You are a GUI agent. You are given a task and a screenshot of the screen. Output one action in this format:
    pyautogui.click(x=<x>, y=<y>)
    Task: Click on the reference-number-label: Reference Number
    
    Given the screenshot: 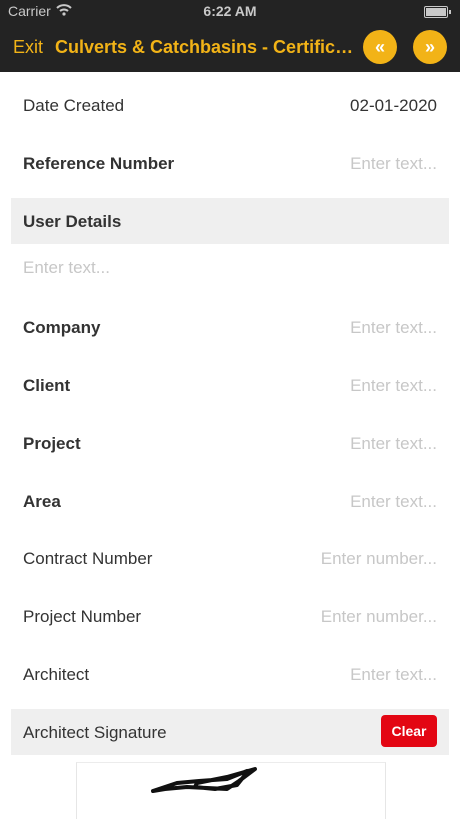 What is the action you would take?
    pyautogui.click(x=99, y=163)
    